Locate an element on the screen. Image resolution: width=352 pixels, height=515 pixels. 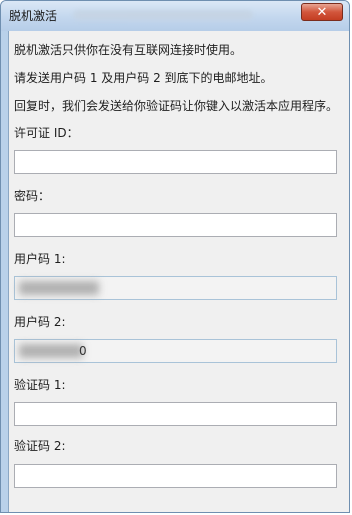
verify-code-2-label: 验证码 2: is located at coordinates (40, 446).